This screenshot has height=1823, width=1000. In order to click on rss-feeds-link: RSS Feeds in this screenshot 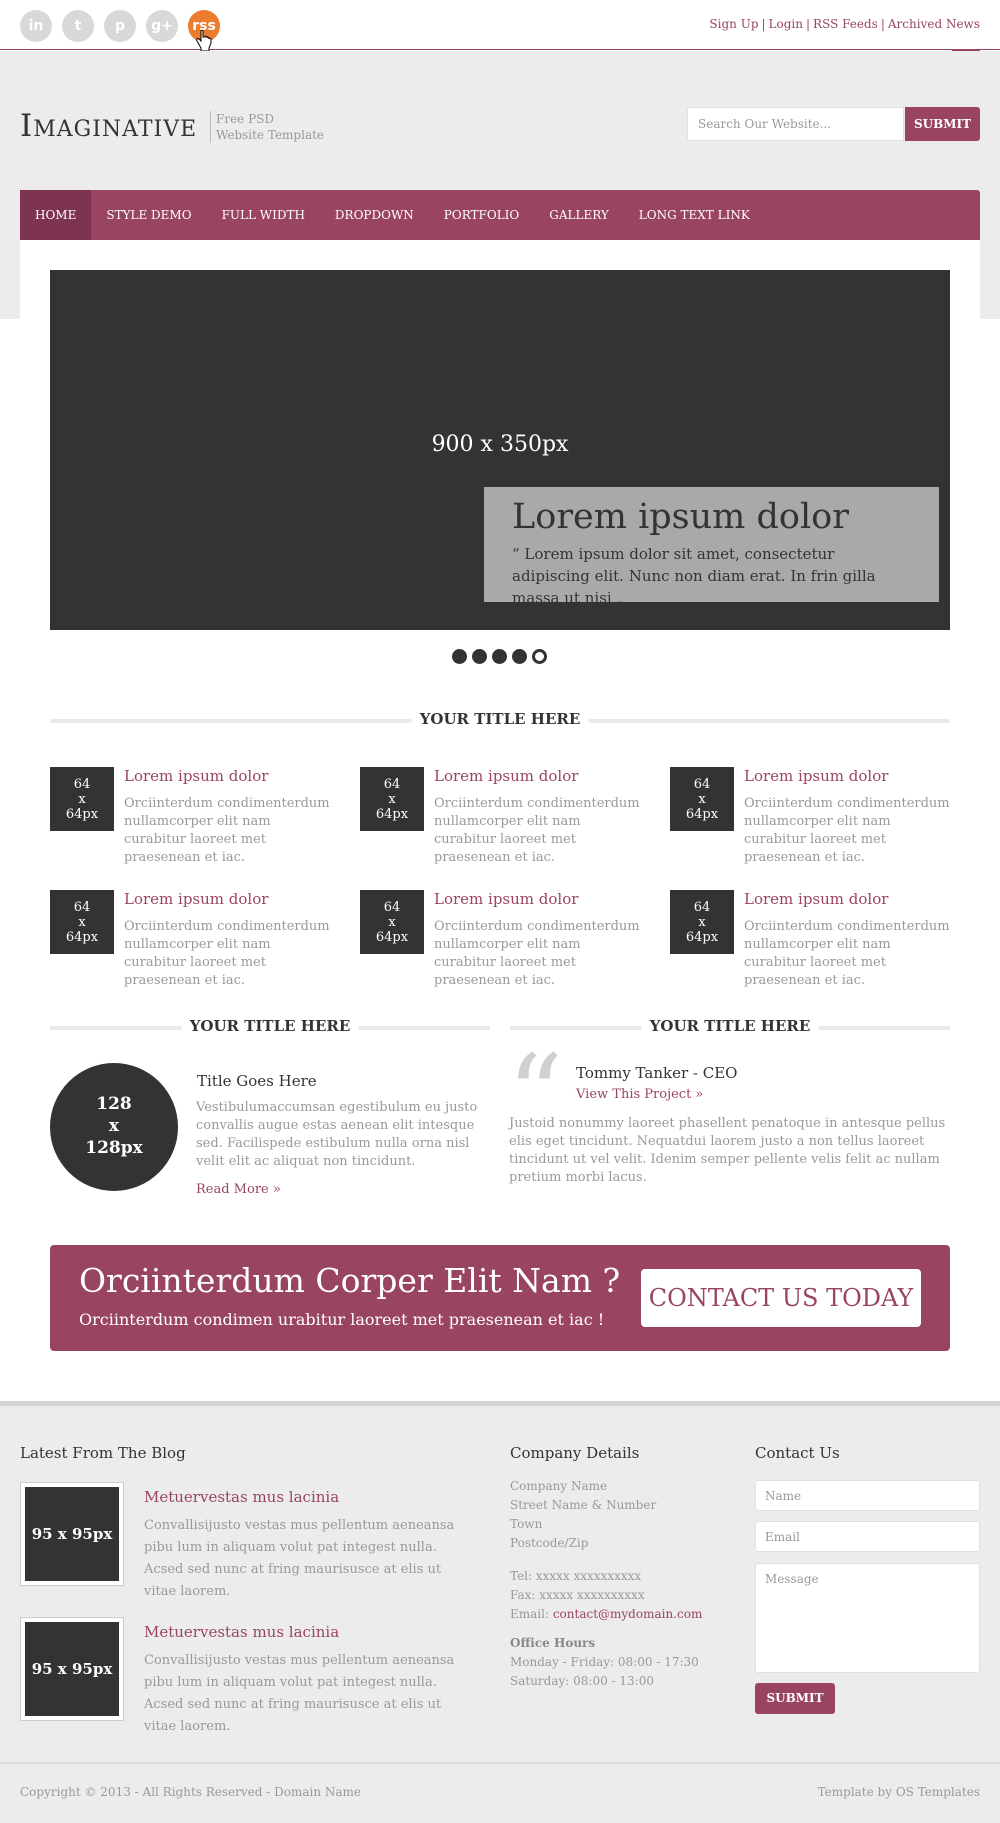, I will do `click(845, 24)`.